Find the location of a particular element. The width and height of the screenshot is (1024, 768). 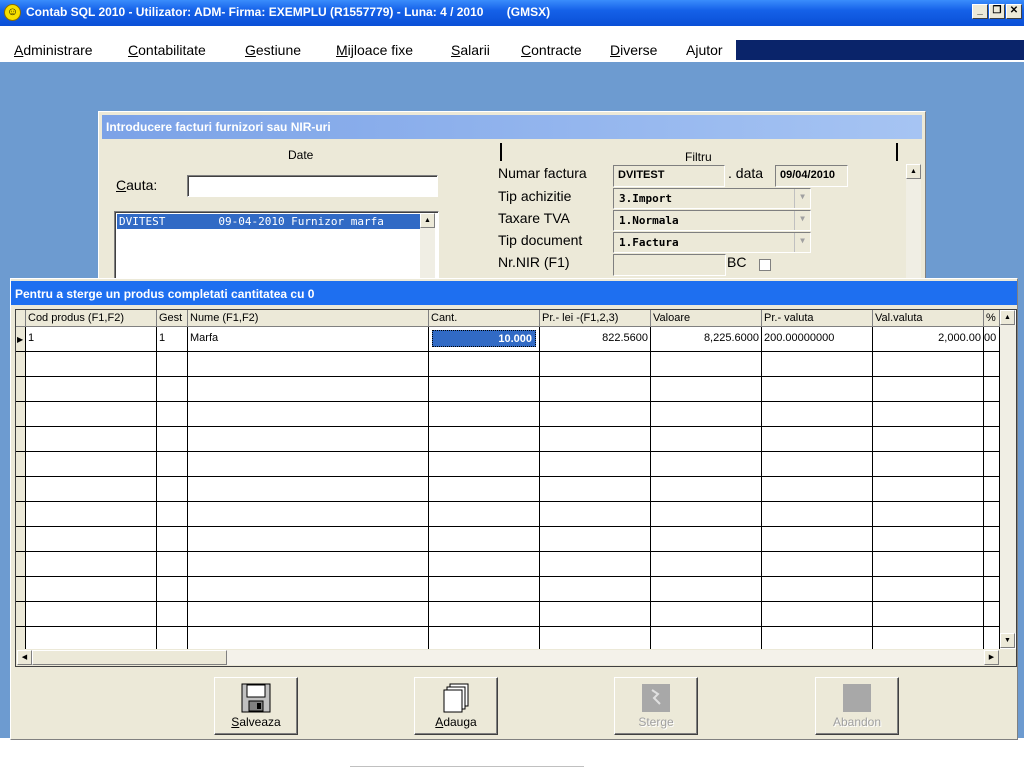

list-item: DVITEST 09-04-2010 Furnizor marfa is located at coordinates (268, 221).